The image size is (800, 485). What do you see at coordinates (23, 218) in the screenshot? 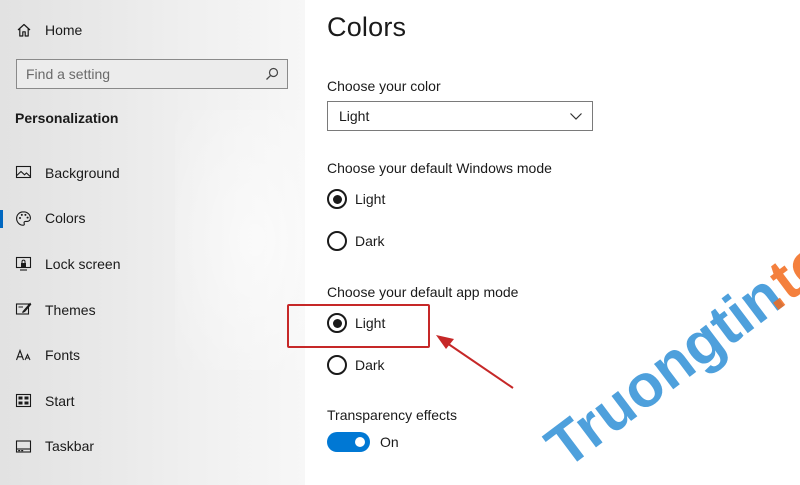
I see `palette-icon` at bounding box center [23, 218].